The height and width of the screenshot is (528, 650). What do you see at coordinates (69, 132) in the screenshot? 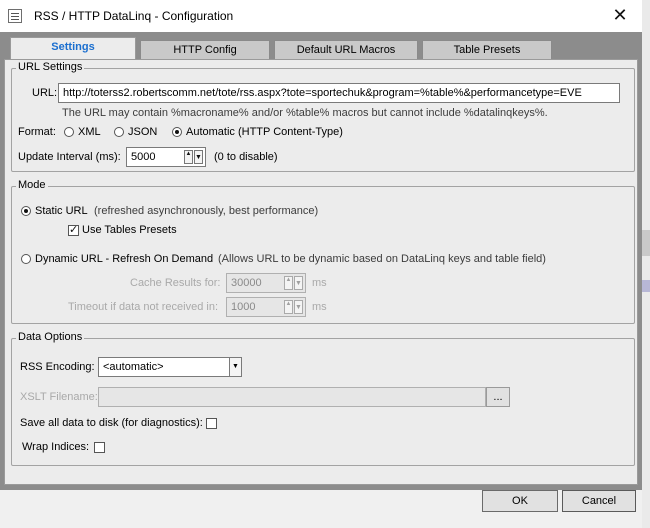
I see `format-xml-radio` at bounding box center [69, 132].